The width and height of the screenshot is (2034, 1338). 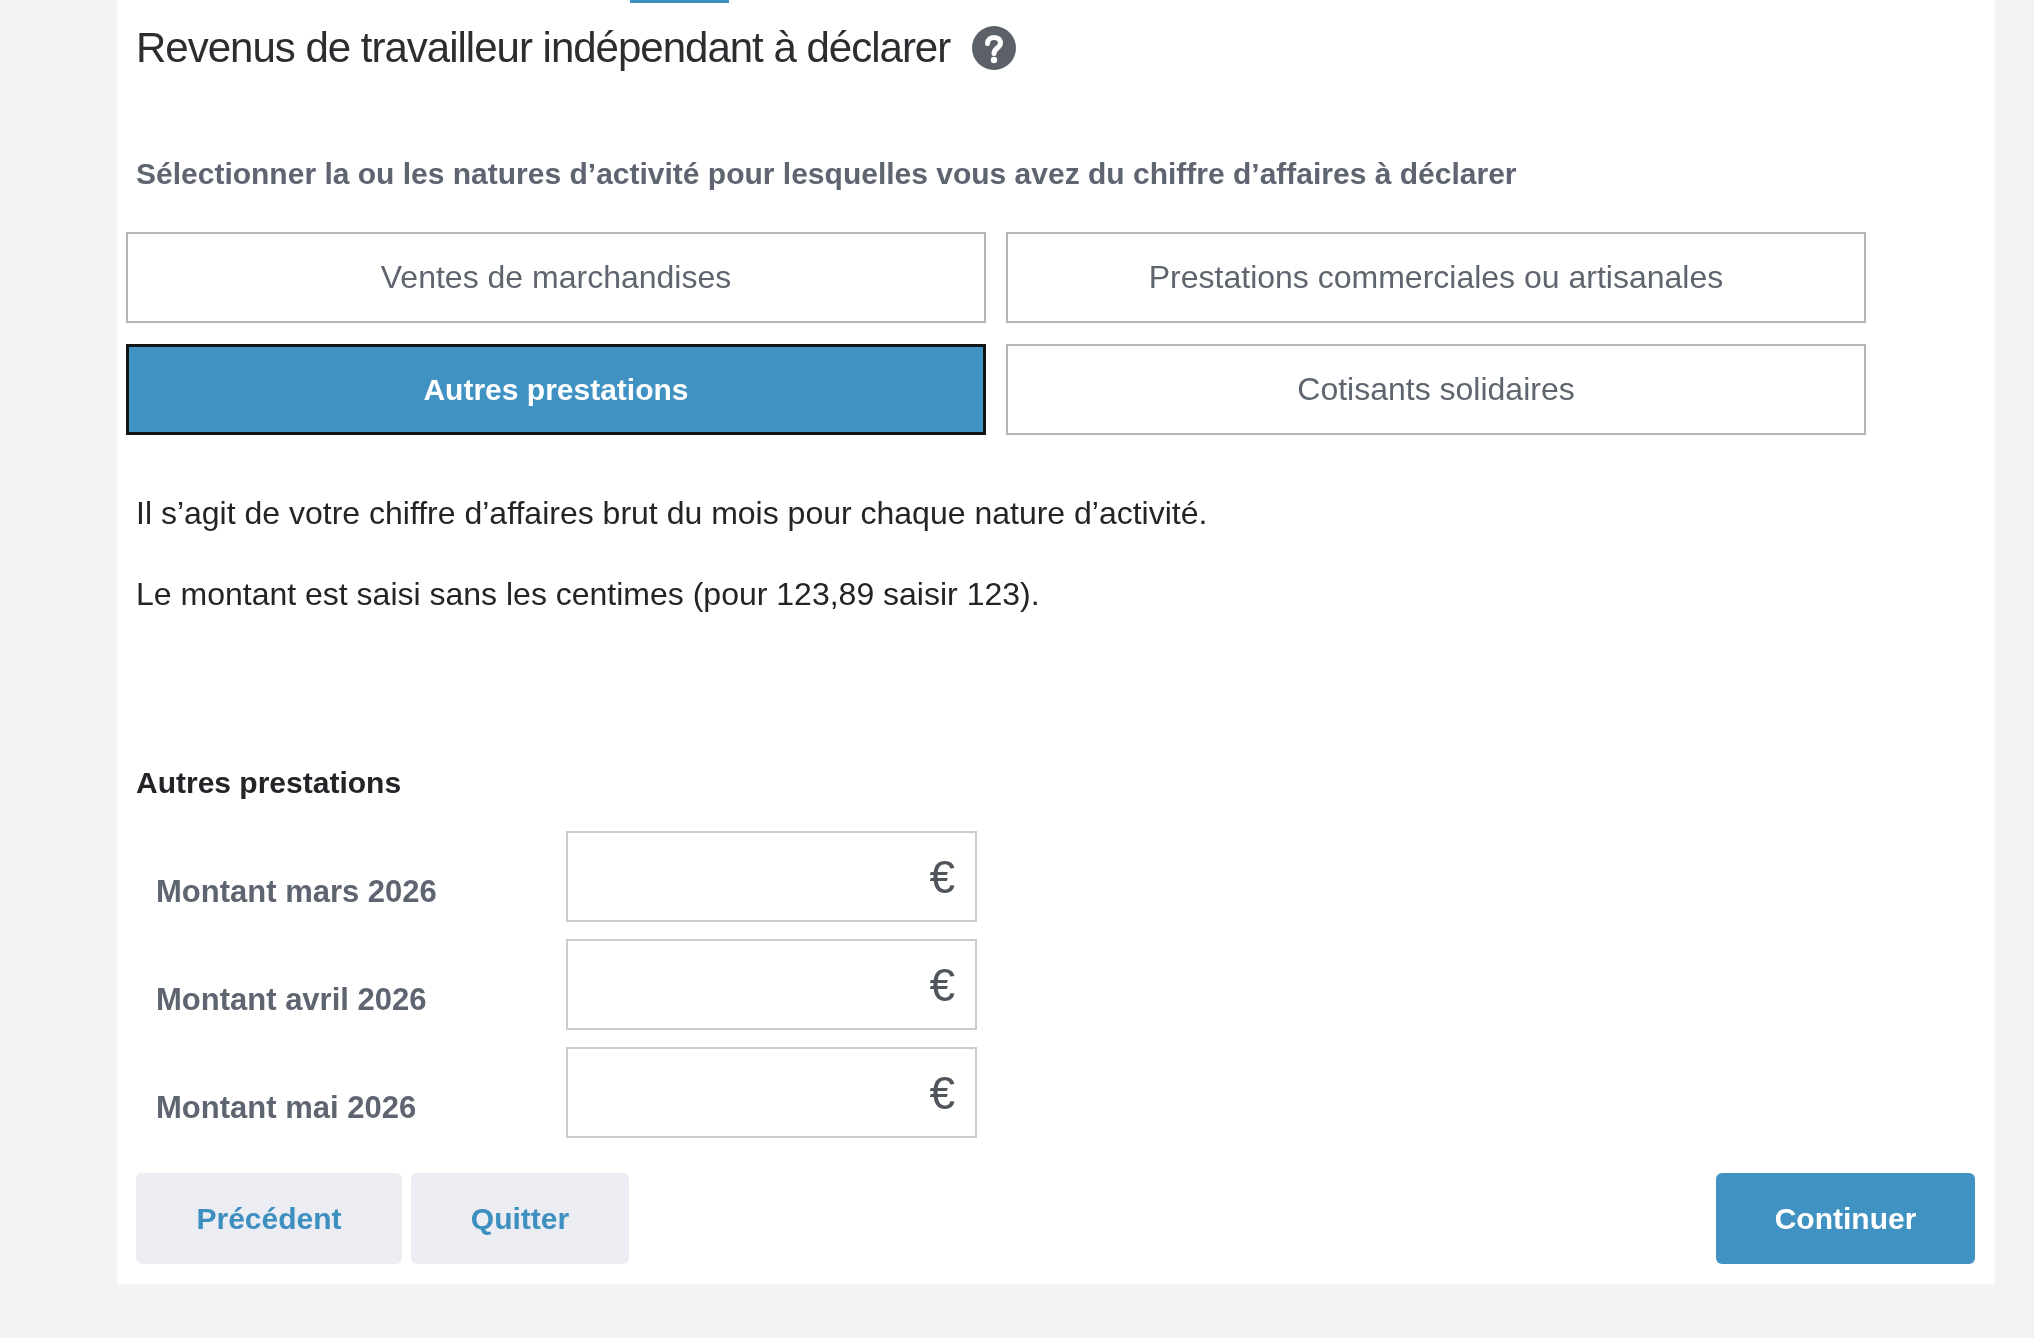 I want to click on activity-option: Cotisants solidaires, so click(x=1436, y=389).